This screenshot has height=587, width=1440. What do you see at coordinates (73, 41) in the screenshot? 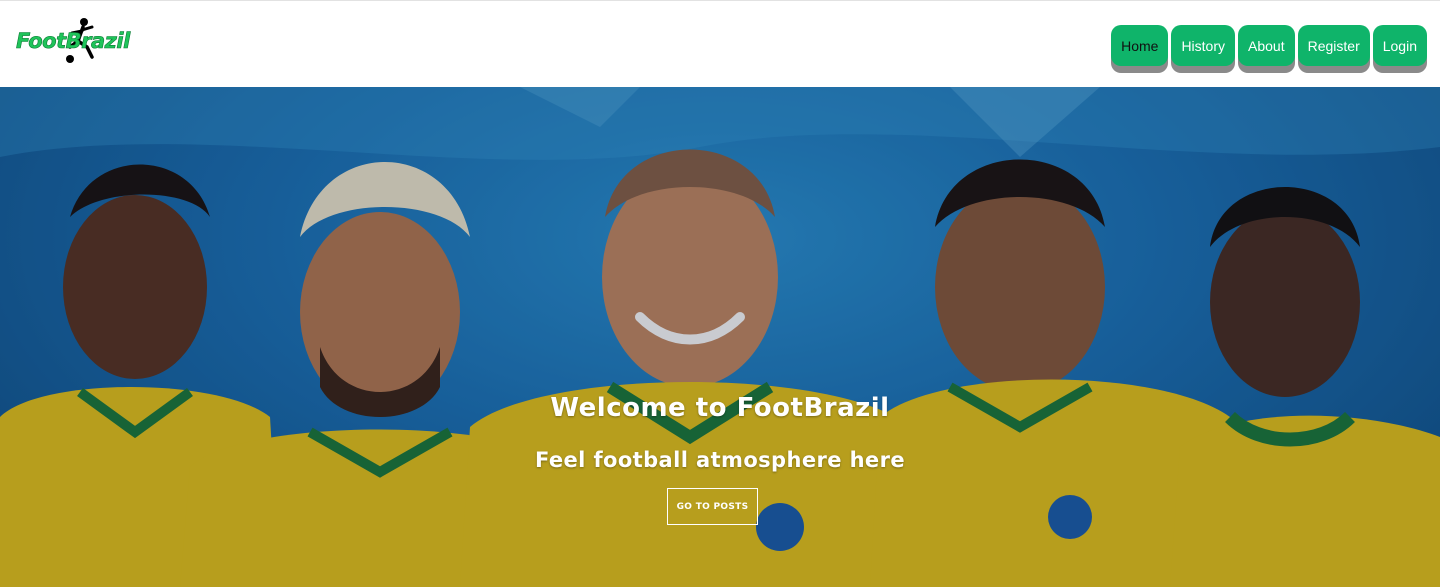
I see `brand-name: FootBrazil` at bounding box center [73, 41].